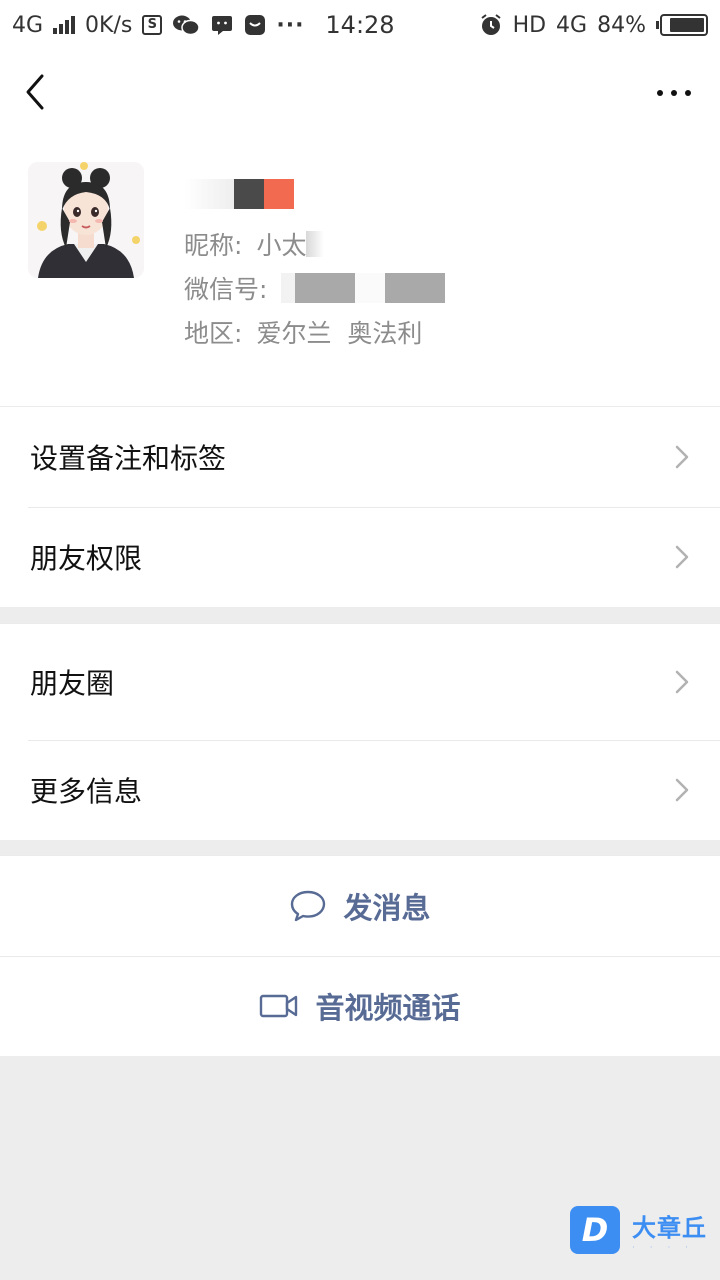 The height and width of the screenshot is (1280, 720). I want to click on back-icon, so click(38, 92).